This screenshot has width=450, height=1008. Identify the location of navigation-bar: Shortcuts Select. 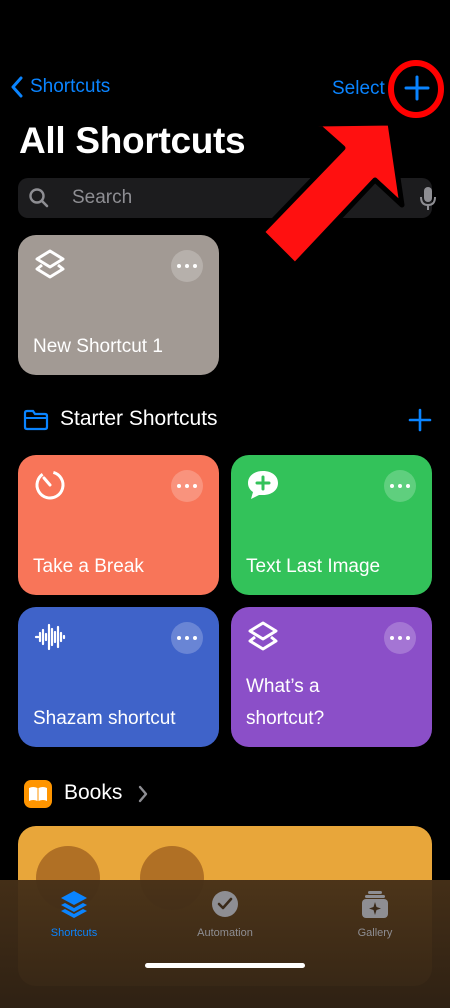
(225, 90).